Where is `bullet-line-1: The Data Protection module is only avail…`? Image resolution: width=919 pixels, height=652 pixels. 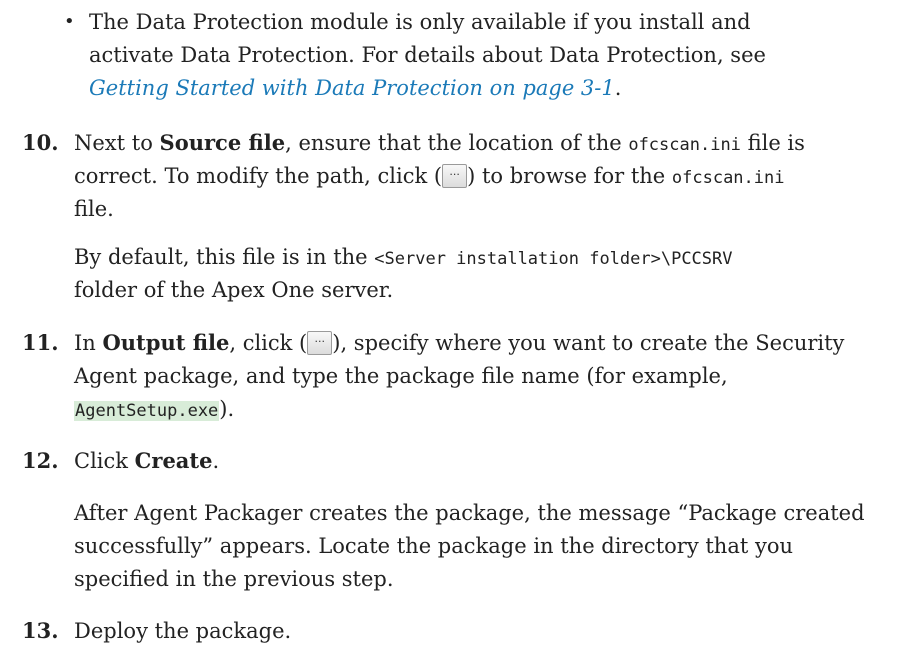 bullet-line-1: The Data Protection module is only avail… is located at coordinates (420, 22).